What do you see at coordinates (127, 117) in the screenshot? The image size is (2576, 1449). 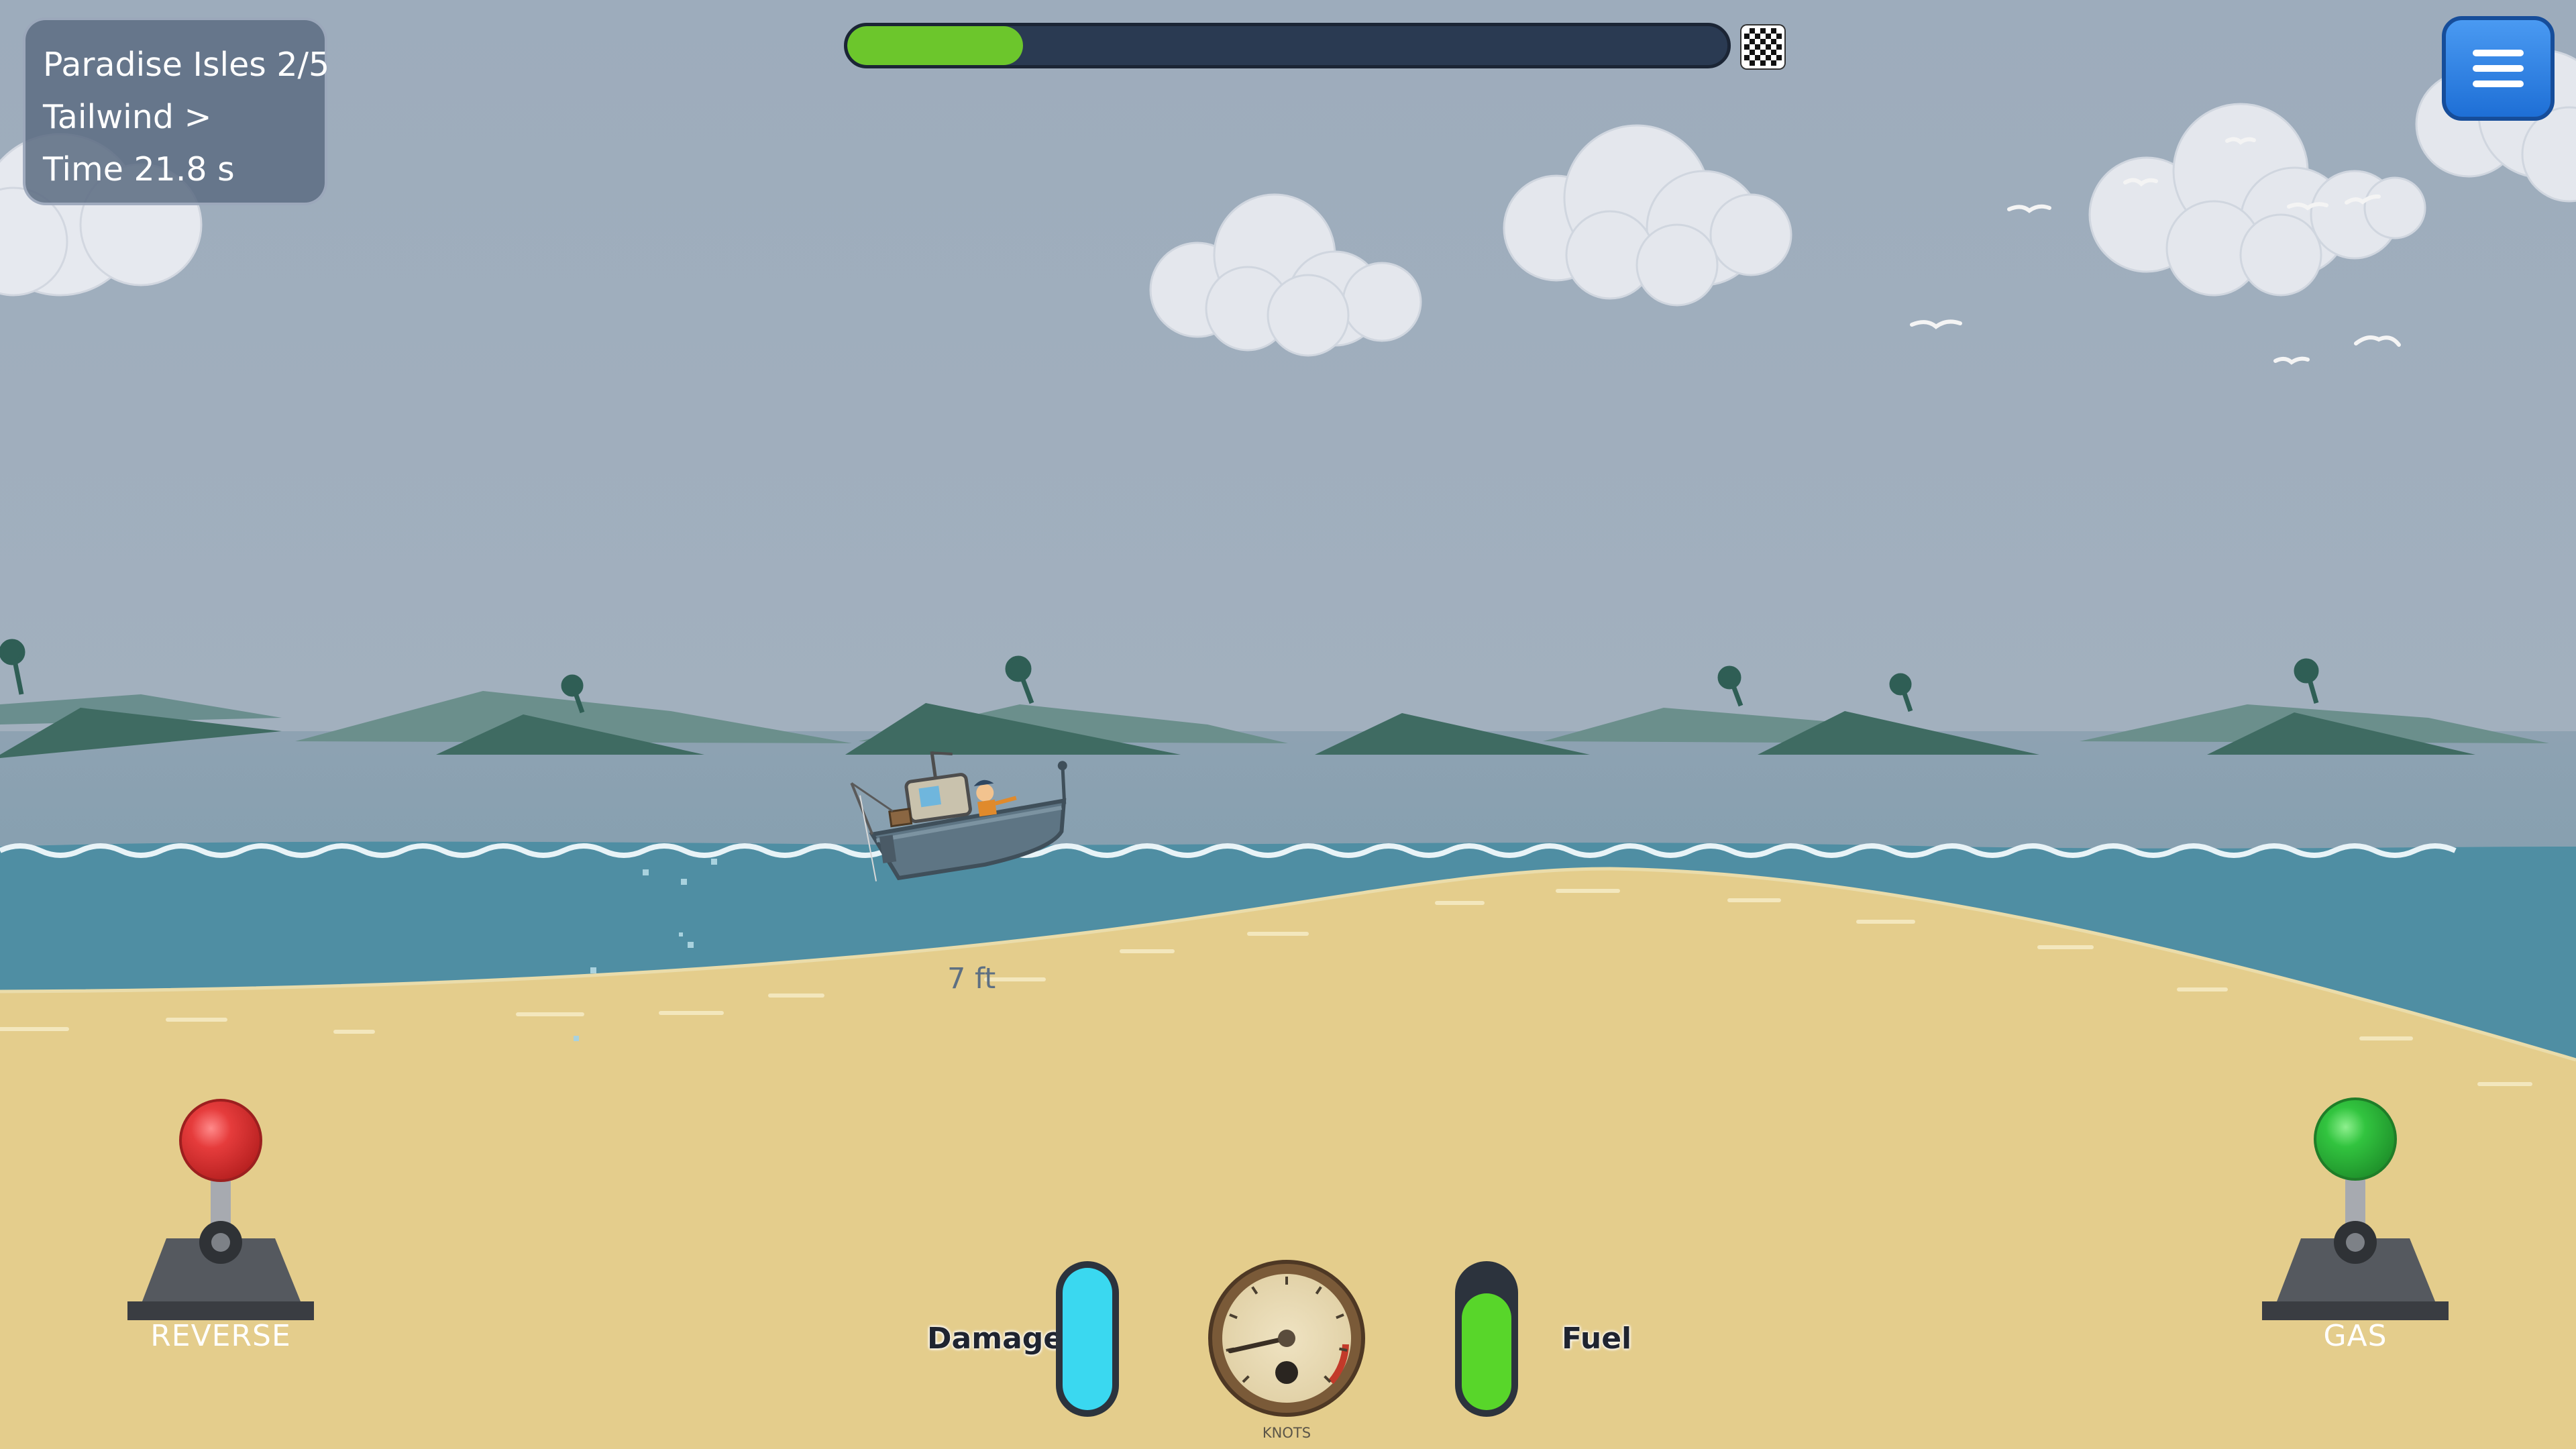 I see `wind-indicator: Tailwind >` at bounding box center [127, 117].